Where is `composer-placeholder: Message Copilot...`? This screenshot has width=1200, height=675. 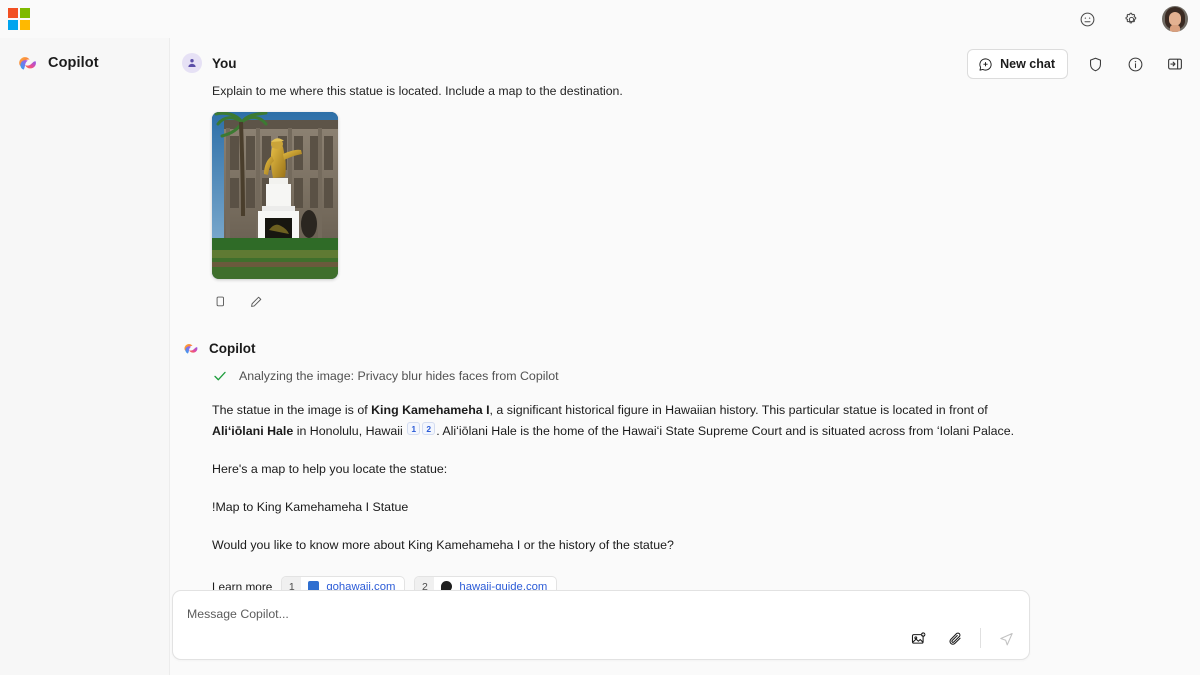
composer-placeholder: Message Copilot... is located at coordinates (238, 614).